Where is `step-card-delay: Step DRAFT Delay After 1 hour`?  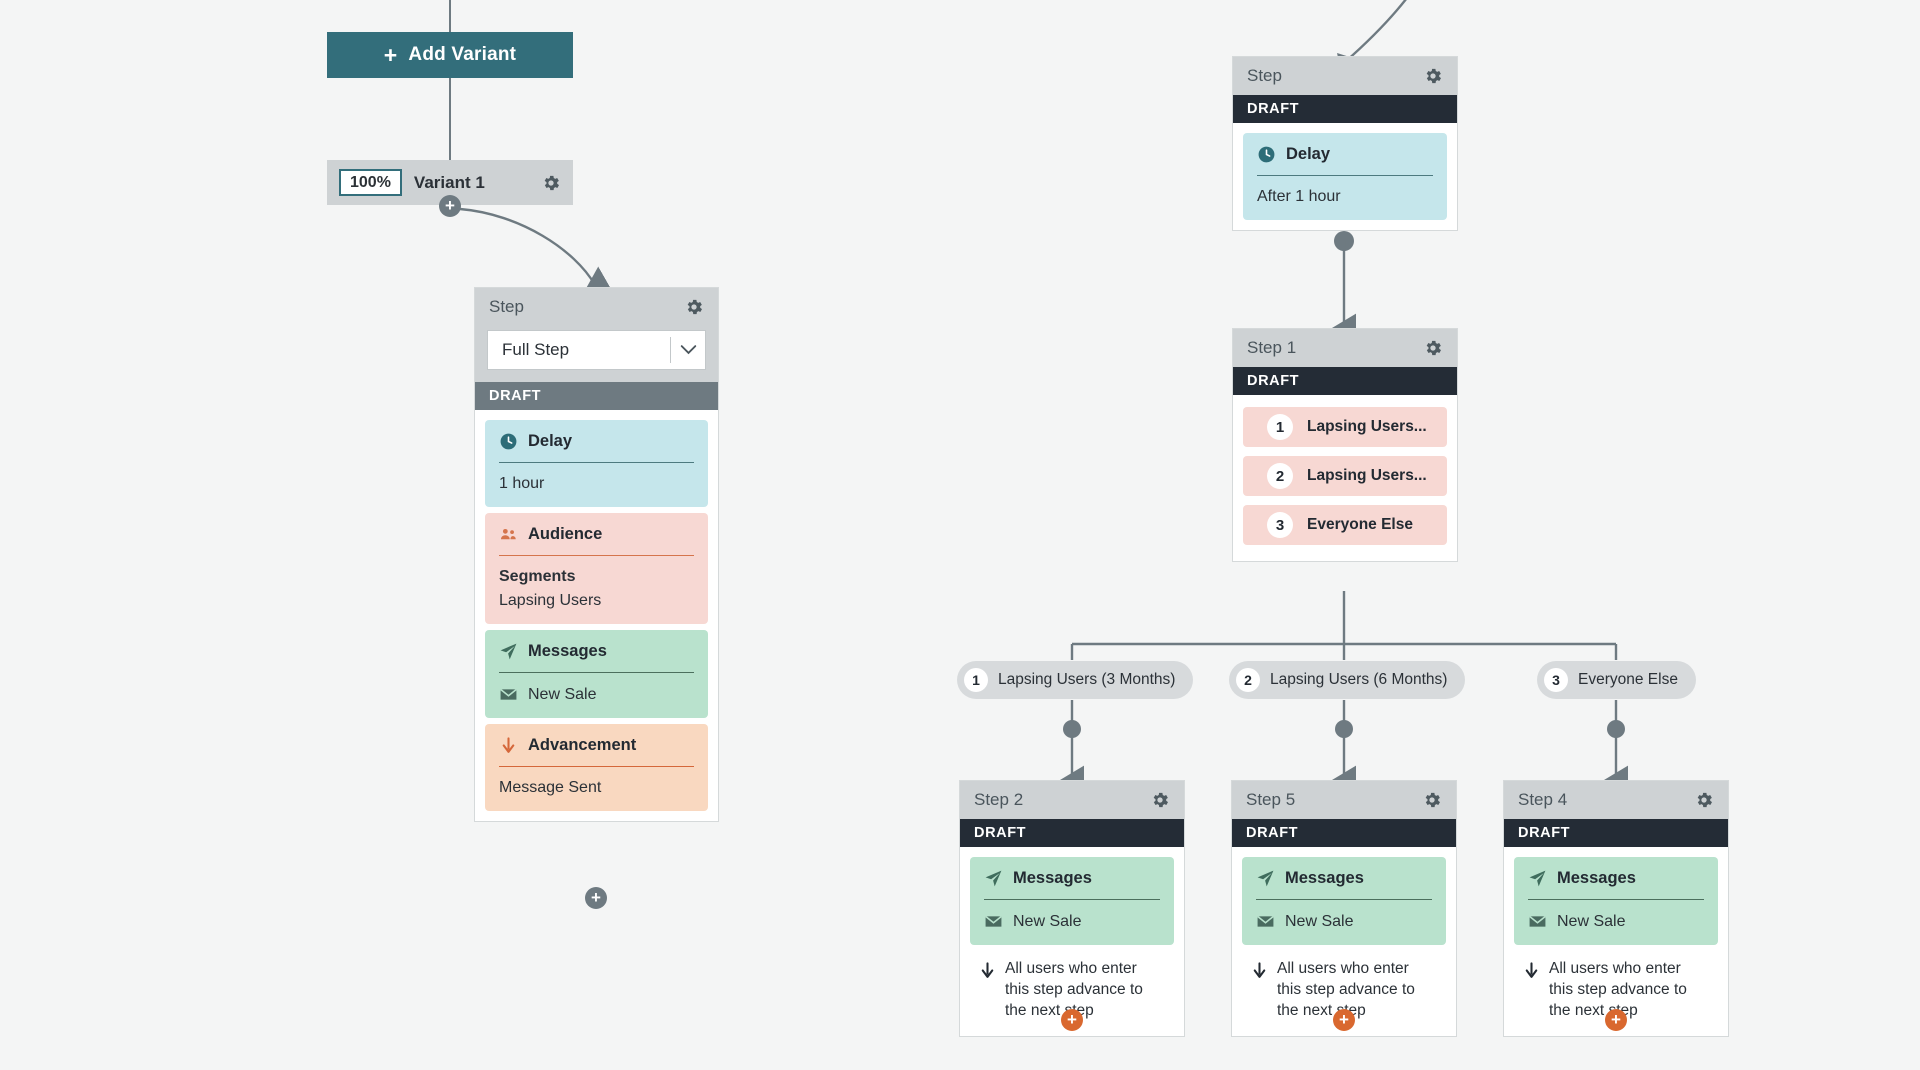
step-card-delay: Step DRAFT Delay After 1 hour is located at coordinates (1345, 143).